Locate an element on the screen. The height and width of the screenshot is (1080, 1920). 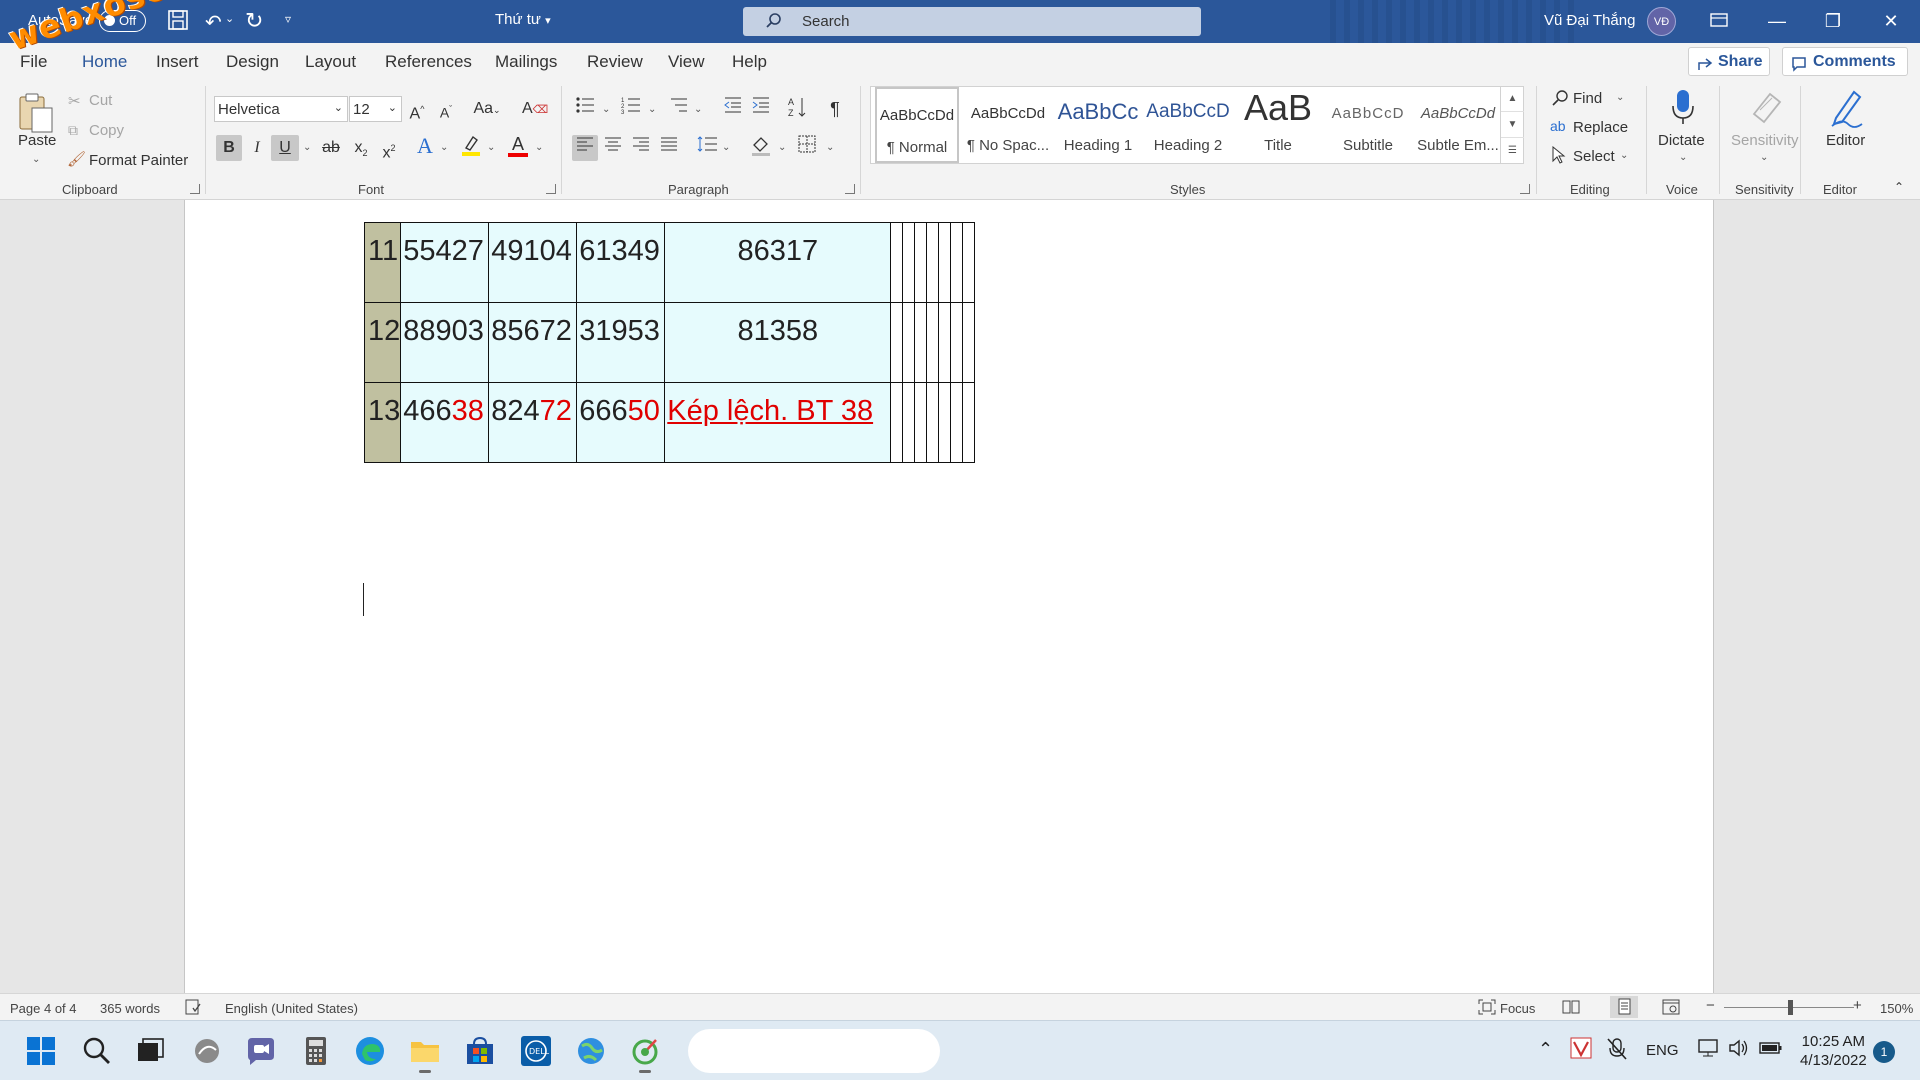
table-cell: 31953 is located at coordinates (621, 342).